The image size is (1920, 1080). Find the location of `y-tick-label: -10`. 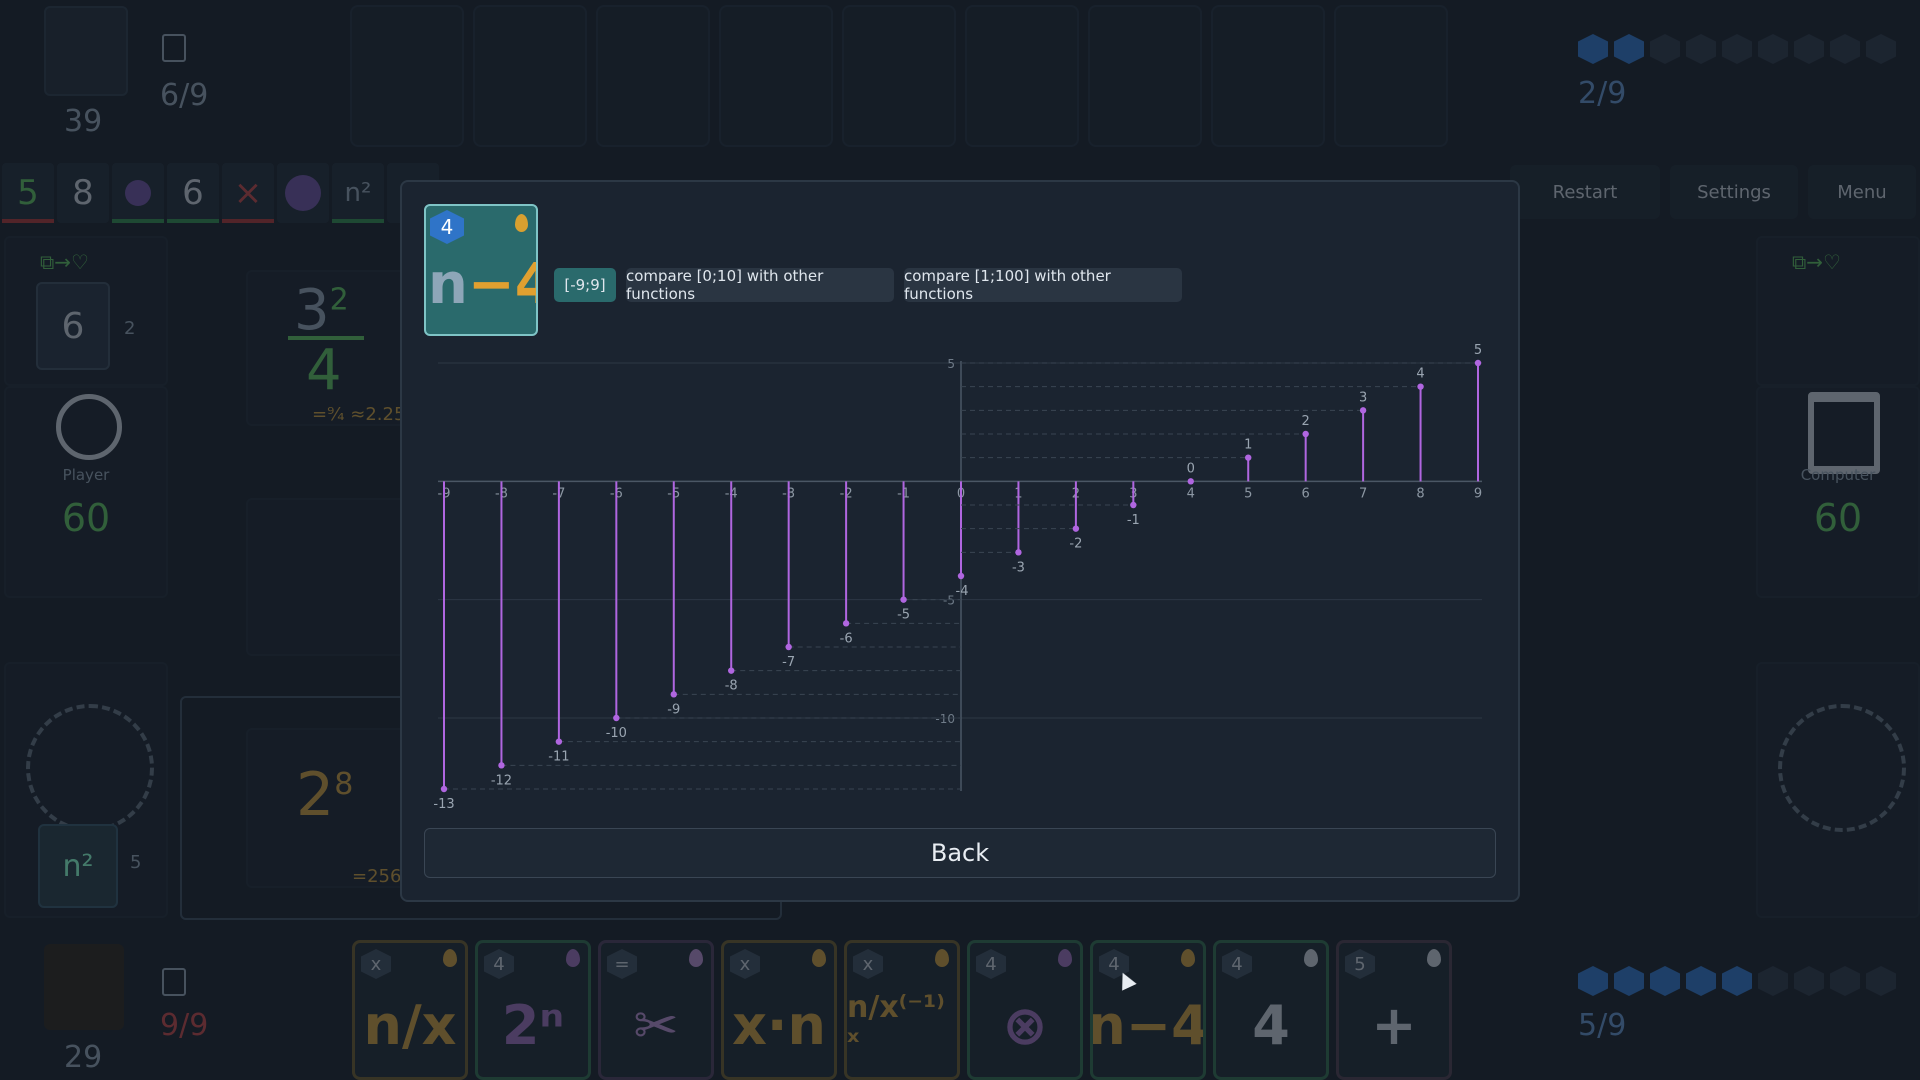

y-tick-label: -10 is located at coordinates (945, 719).